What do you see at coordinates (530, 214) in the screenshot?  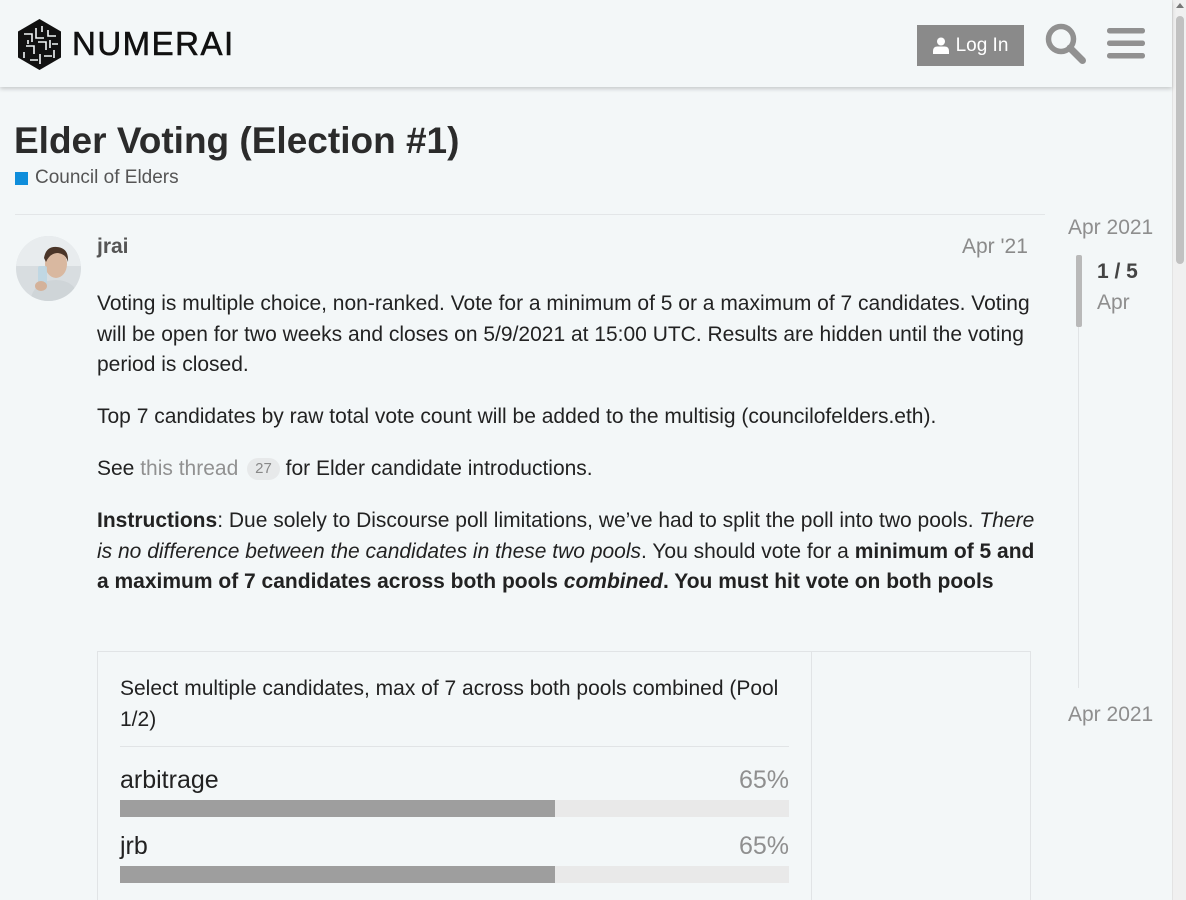 I see `title-divider` at bounding box center [530, 214].